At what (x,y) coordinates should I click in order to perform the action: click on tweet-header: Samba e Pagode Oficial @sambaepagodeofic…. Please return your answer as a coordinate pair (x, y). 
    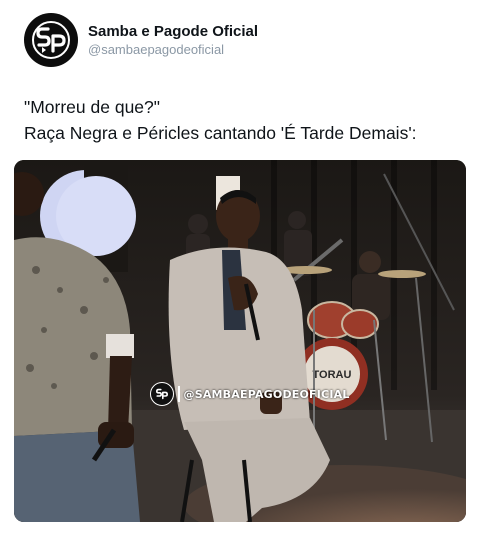
    Looking at the image, I should click on (141, 40).